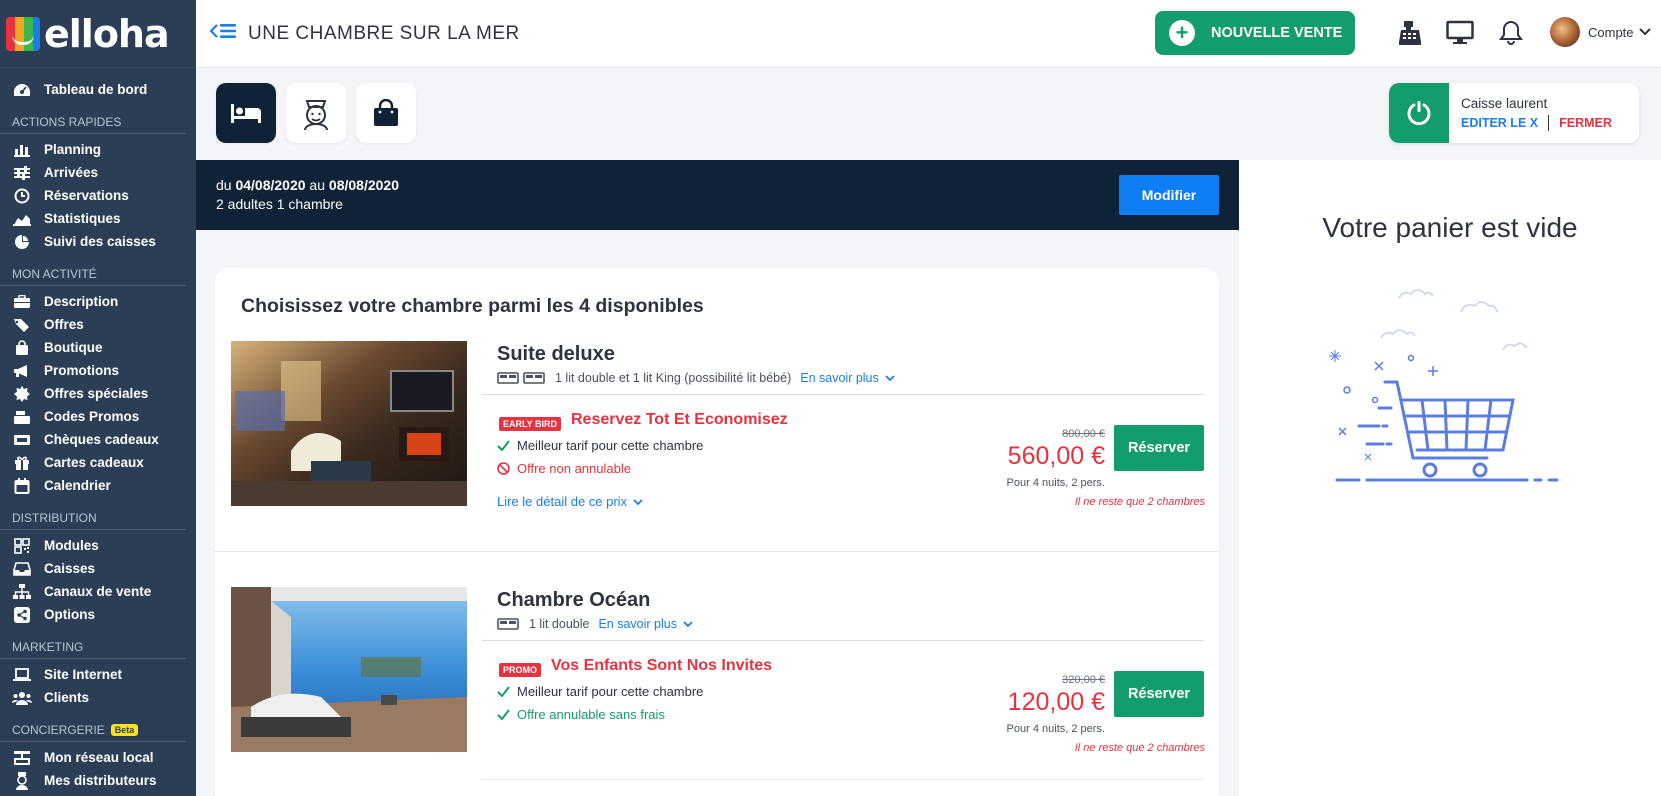 The image size is (1661, 796). I want to click on date-to: 08/08/2020, so click(363, 185).